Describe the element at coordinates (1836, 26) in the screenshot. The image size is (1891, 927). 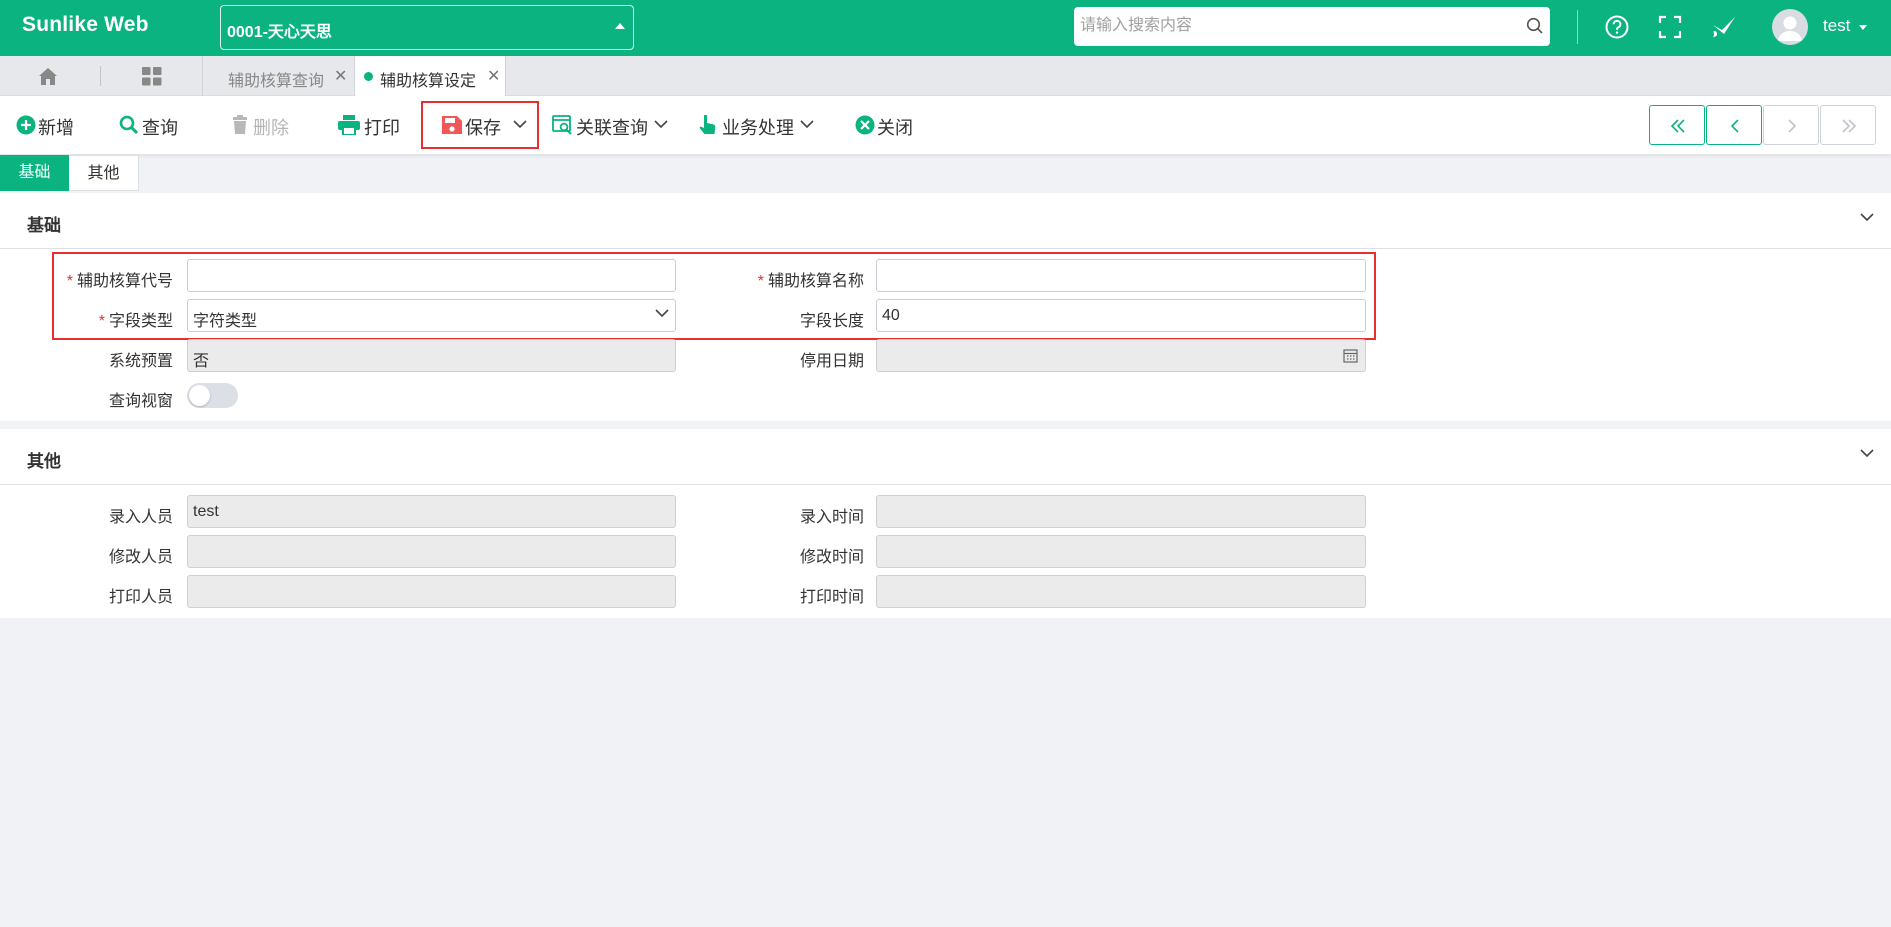
I see `user-name: test` at that location.